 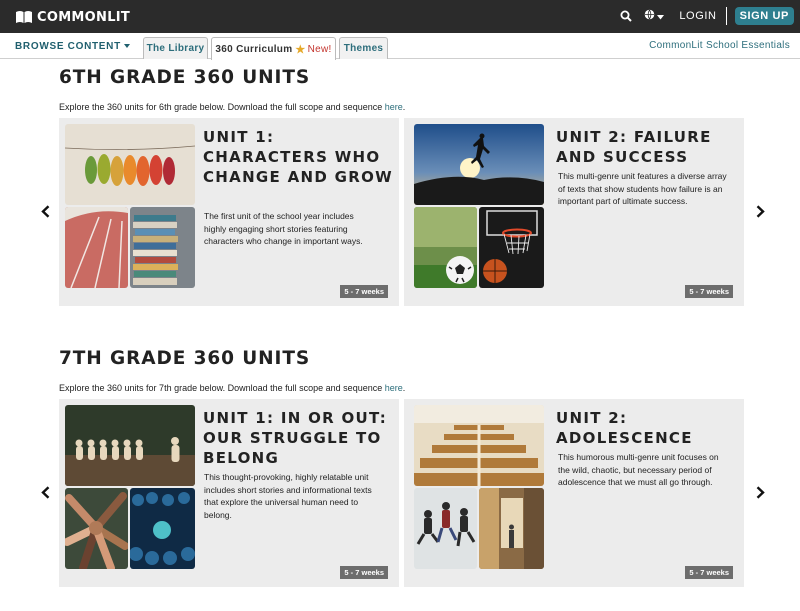 I want to click on star-icon: ★, so click(x=300, y=49).